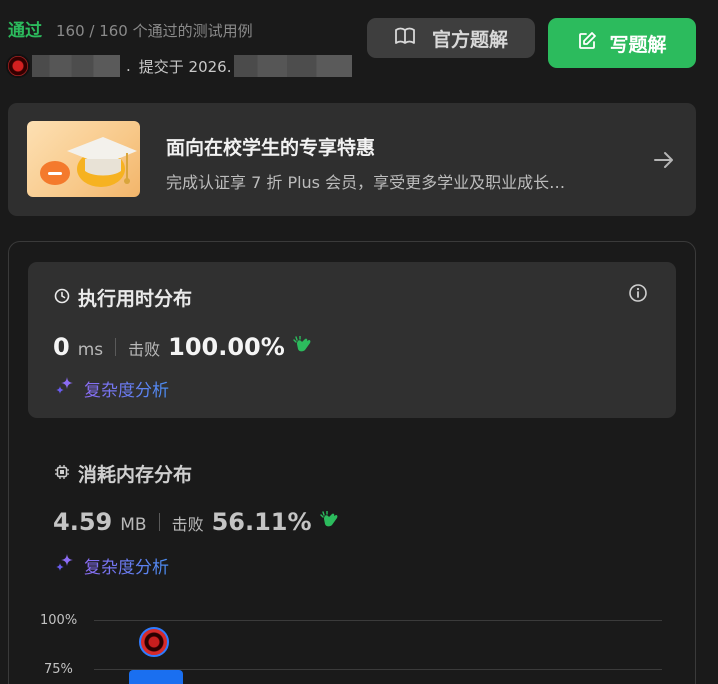 Image resolution: width=718 pixels, height=684 pixels. I want to click on chart-user-avatar, so click(154, 642).